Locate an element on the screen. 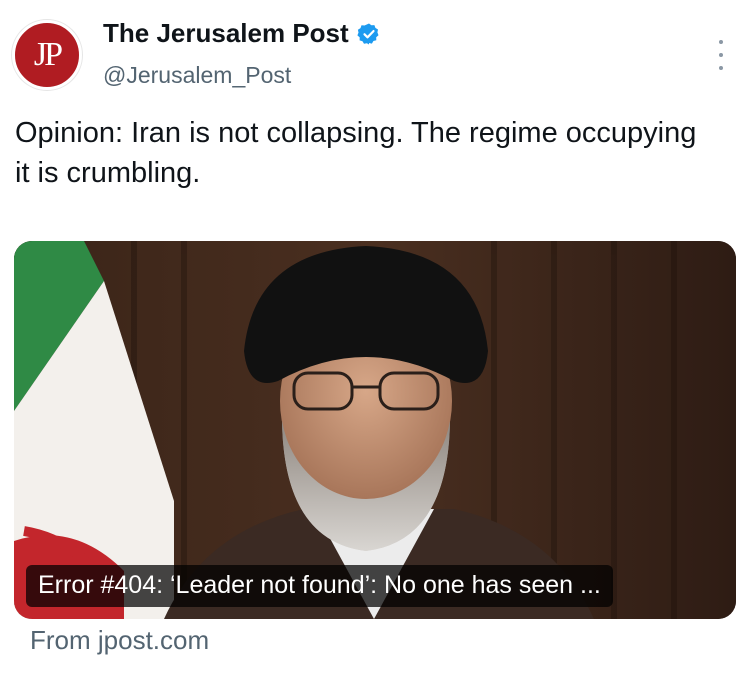 The height and width of the screenshot is (677, 756). author-handle: @Jerusalem_Post is located at coordinates (197, 75).